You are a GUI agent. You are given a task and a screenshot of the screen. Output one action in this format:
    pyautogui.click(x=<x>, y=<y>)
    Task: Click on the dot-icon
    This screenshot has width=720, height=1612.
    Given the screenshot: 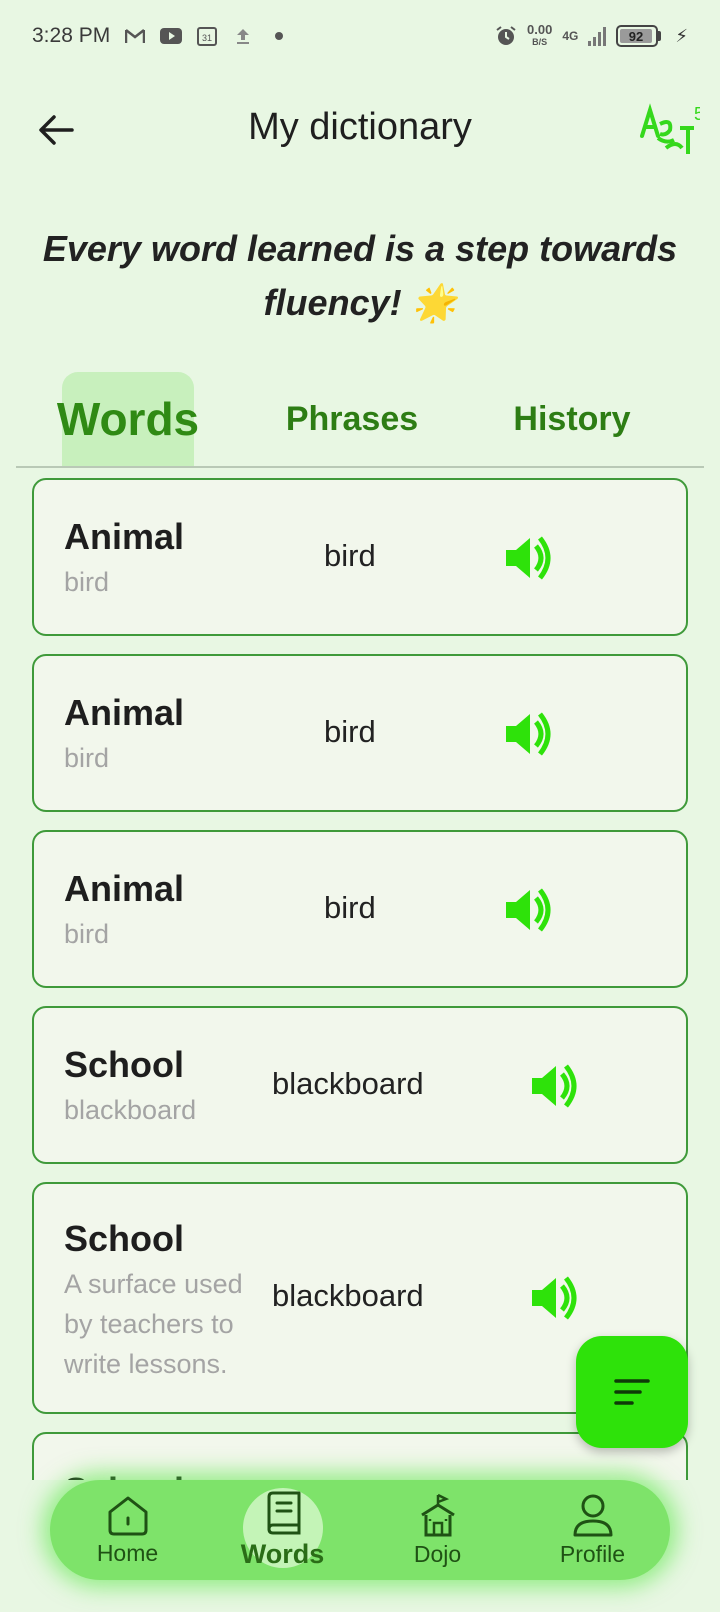 What is the action you would take?
    pyautogui.click(x=279, y=36)
    